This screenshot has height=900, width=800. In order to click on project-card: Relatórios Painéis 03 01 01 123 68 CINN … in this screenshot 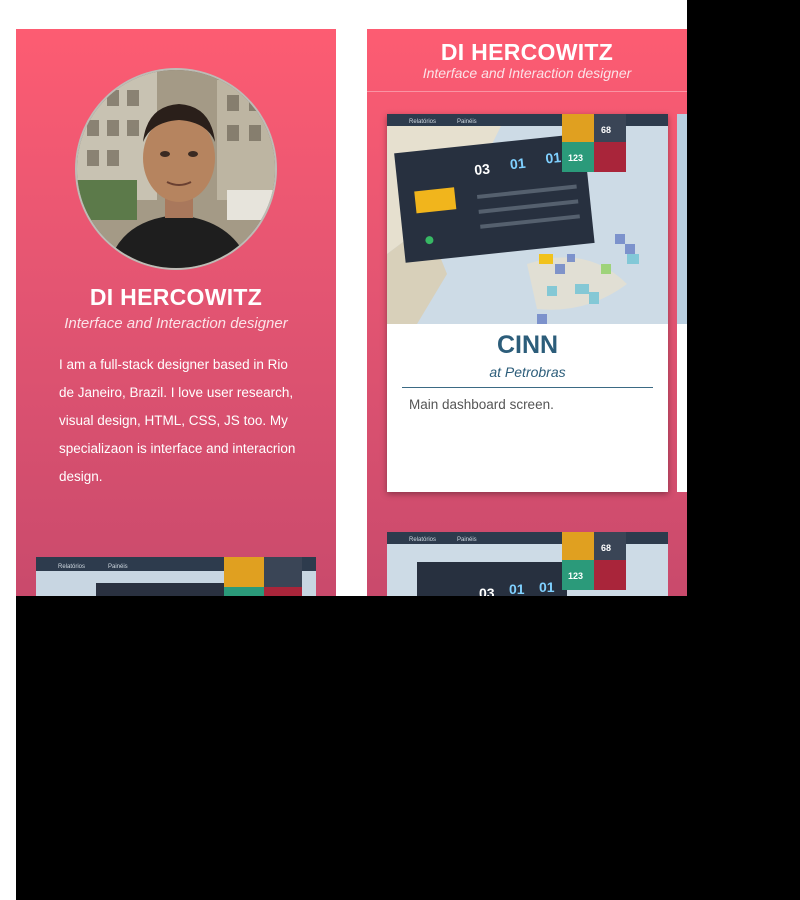, I will do `click(527, 303)`.